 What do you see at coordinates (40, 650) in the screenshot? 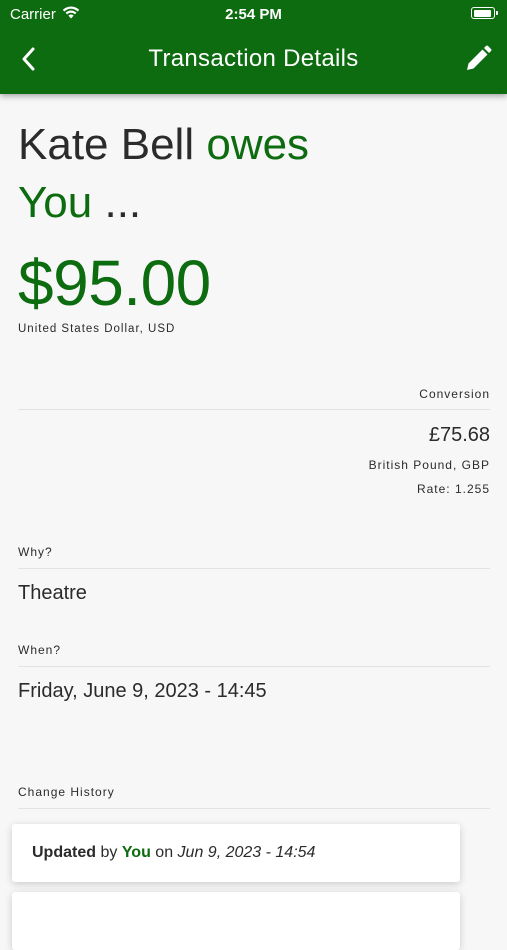
I see `when-label: When?` at bounding box center [40, 650].